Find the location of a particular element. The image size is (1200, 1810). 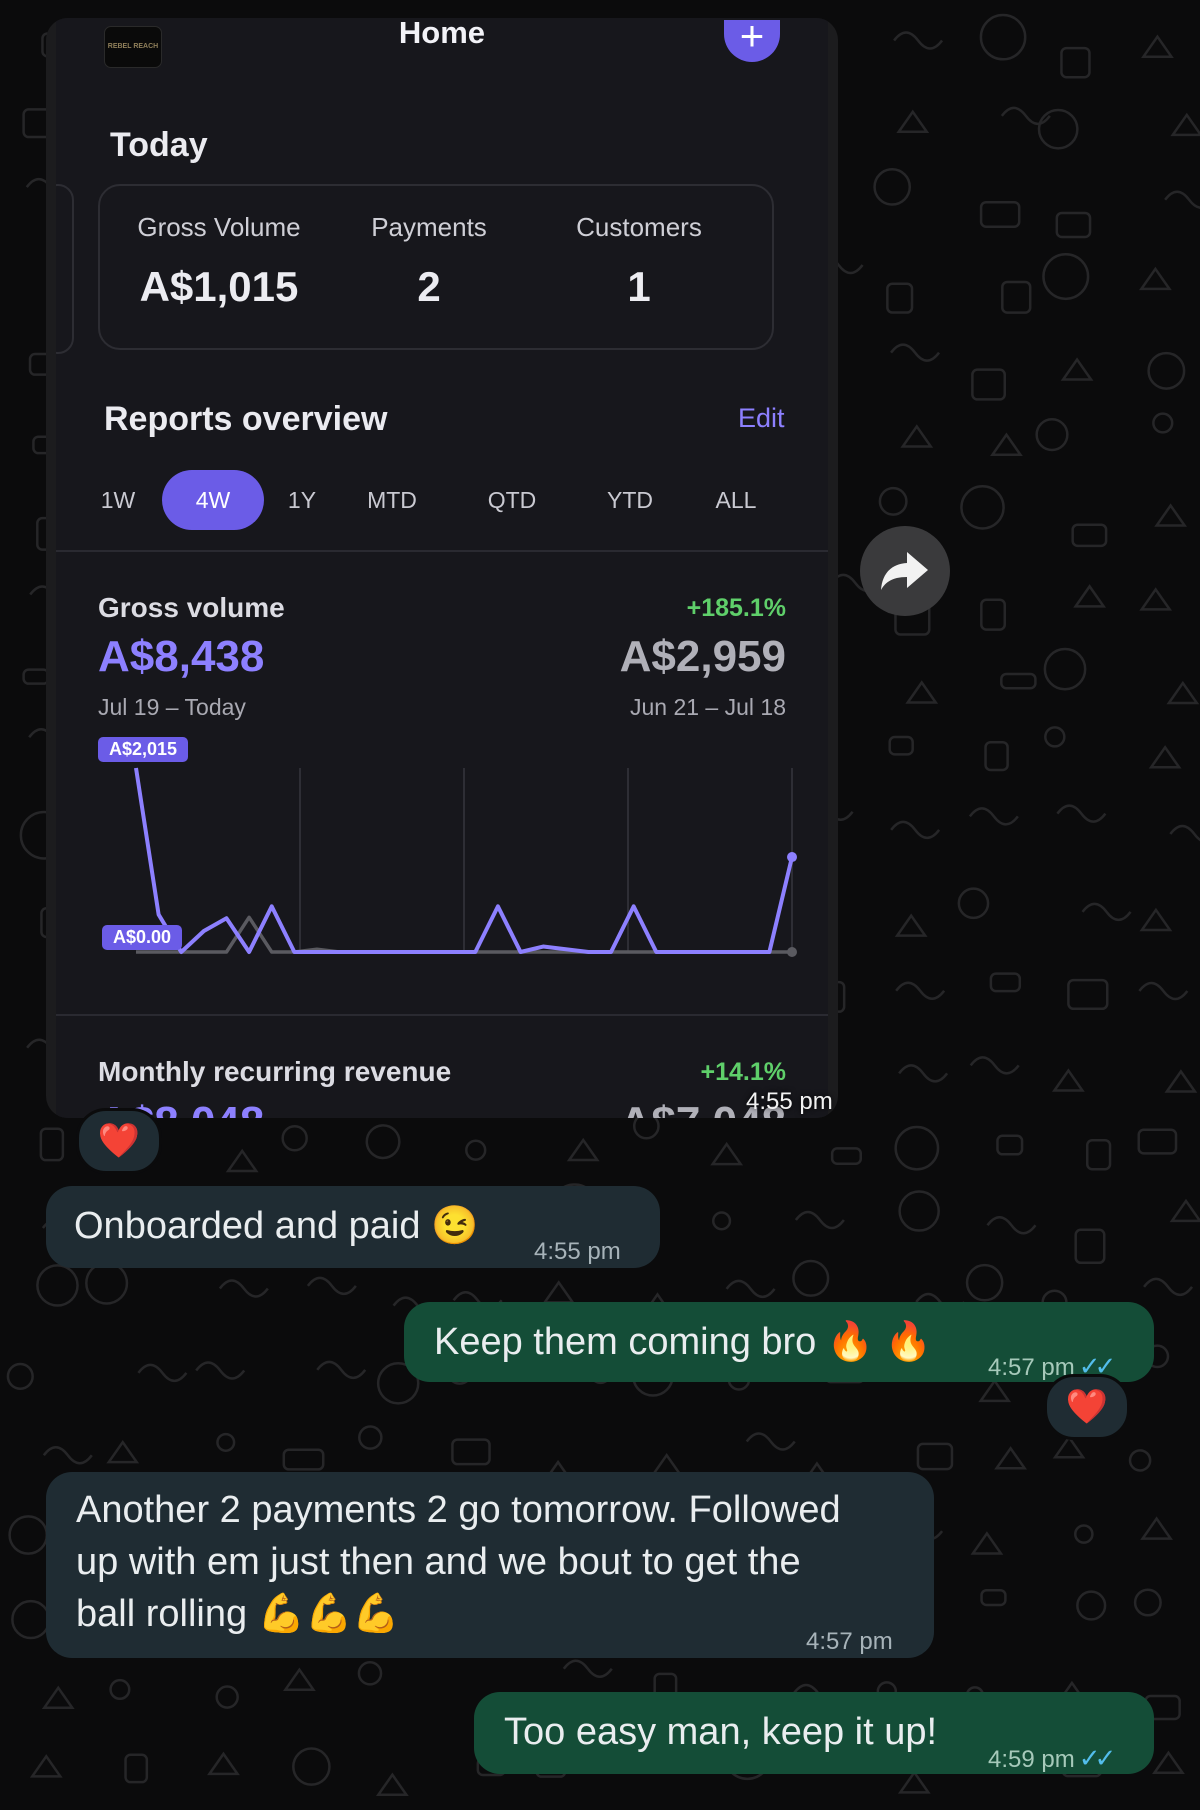

app-header: REBEL REACH Home + is located at coordinates (442, 53).